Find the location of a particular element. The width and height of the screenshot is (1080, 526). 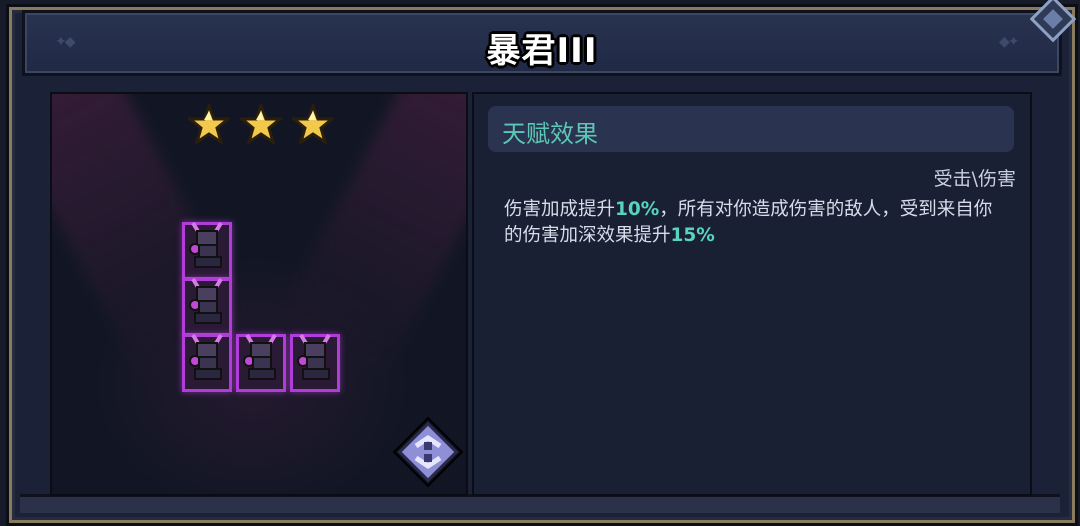

page-title: 暴君III is located at coordinates (542, 51).